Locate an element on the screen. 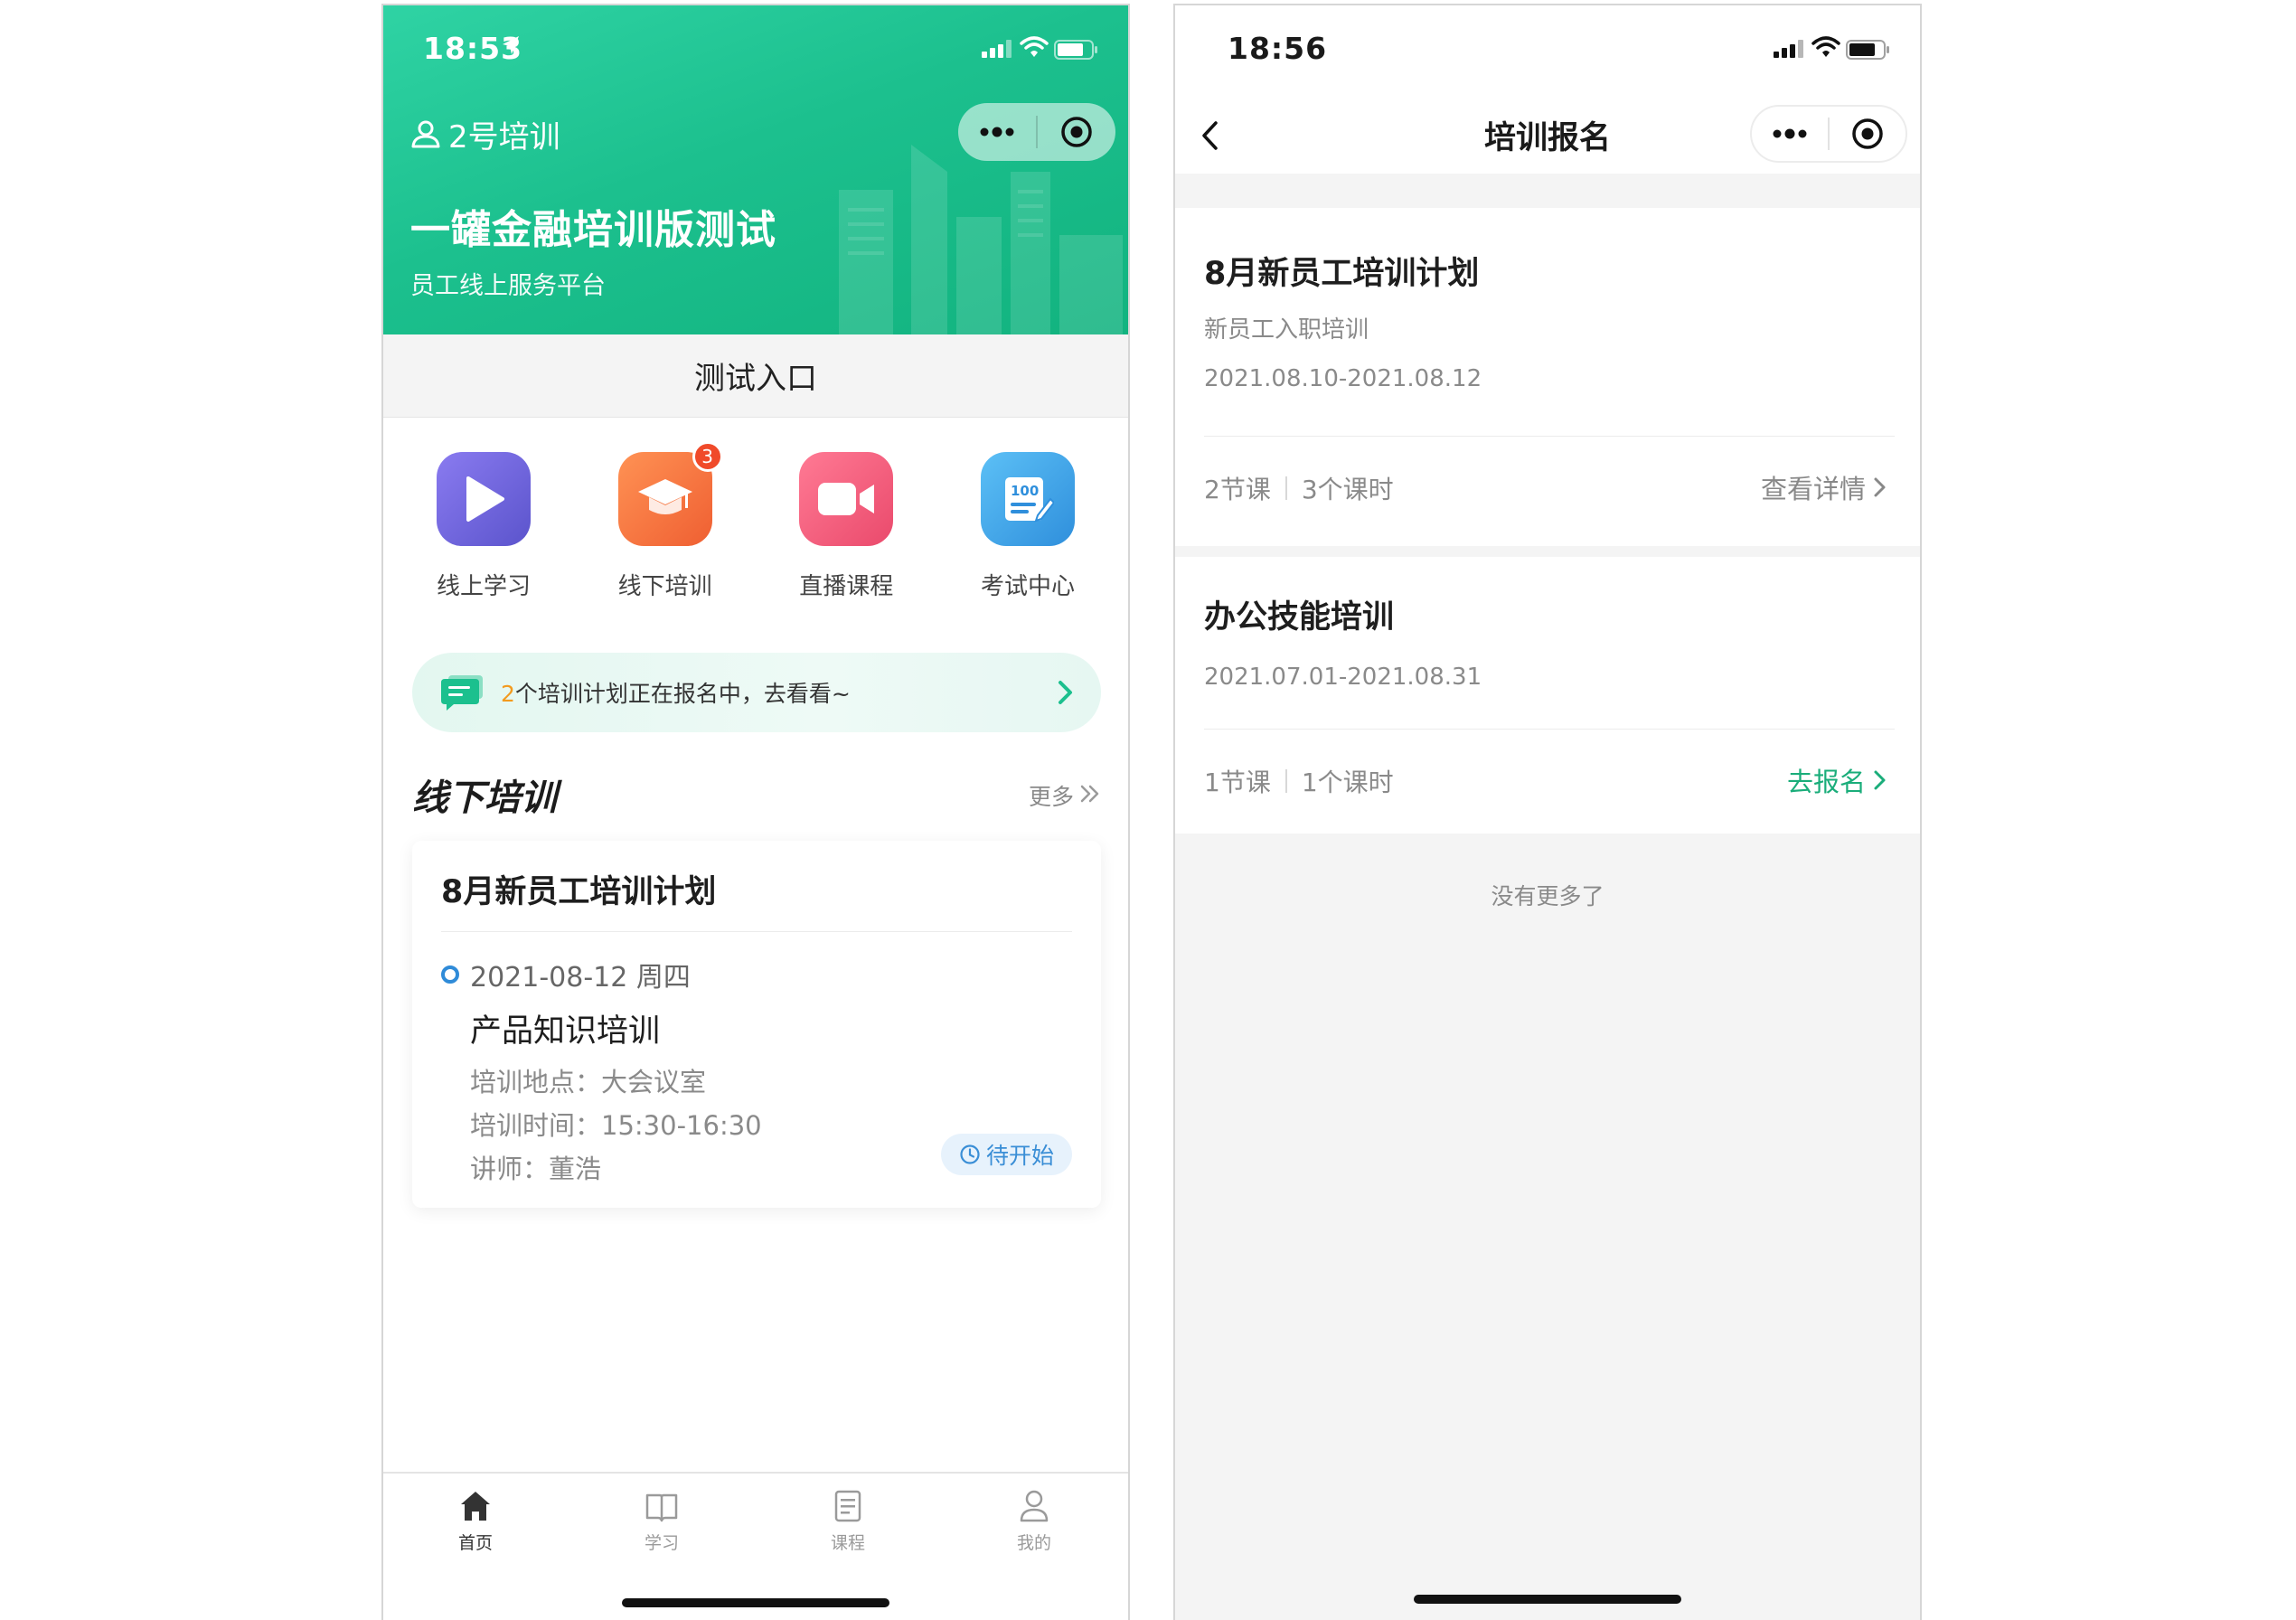  signal-icon is located at coordinates (997, 49).